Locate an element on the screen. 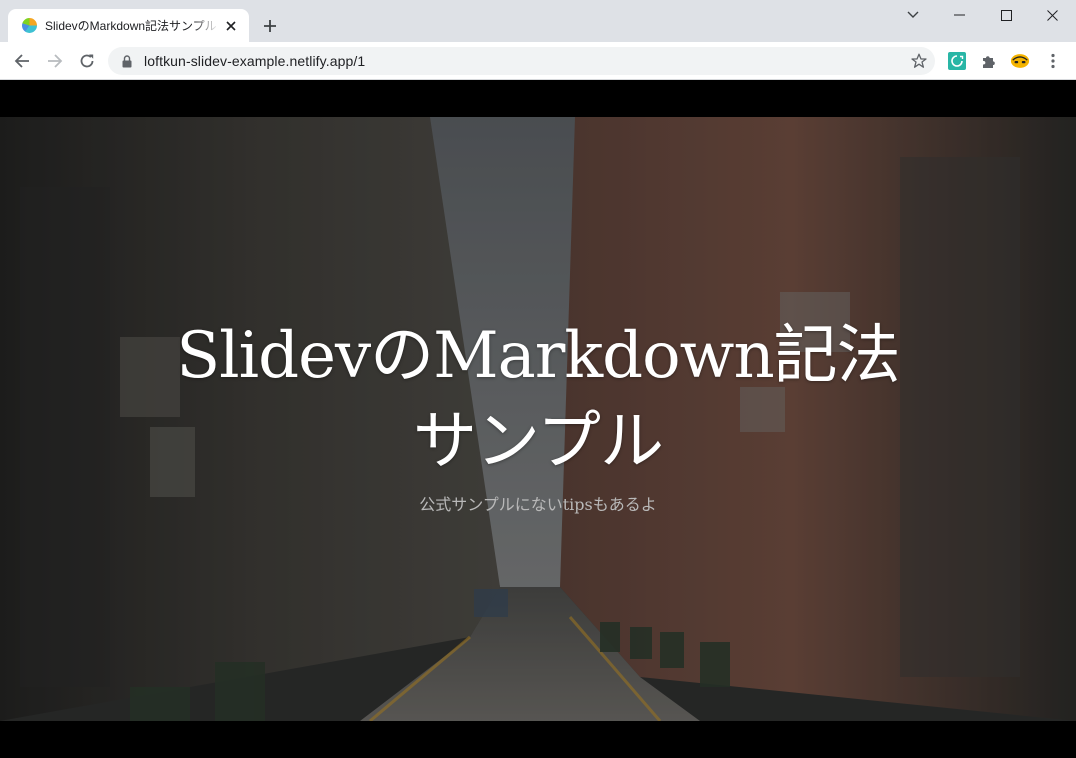 The height and width of the screenshot is (758, 1076). browser-tab: SlidevのMarkdown記法サンプル - Slidev is located at coordinates (128, 25).